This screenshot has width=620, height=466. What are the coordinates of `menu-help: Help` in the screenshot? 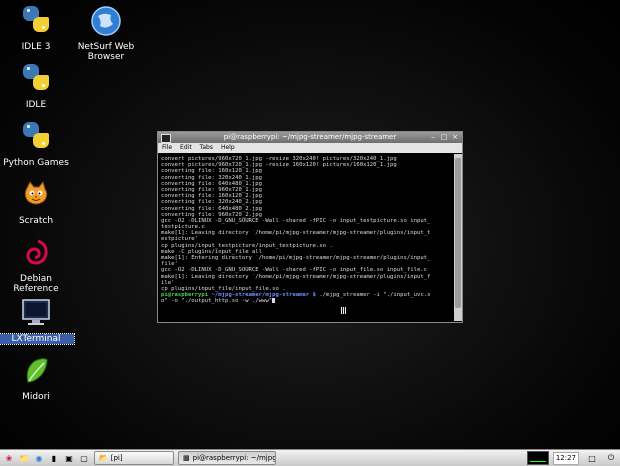 It's located at (228, 148).